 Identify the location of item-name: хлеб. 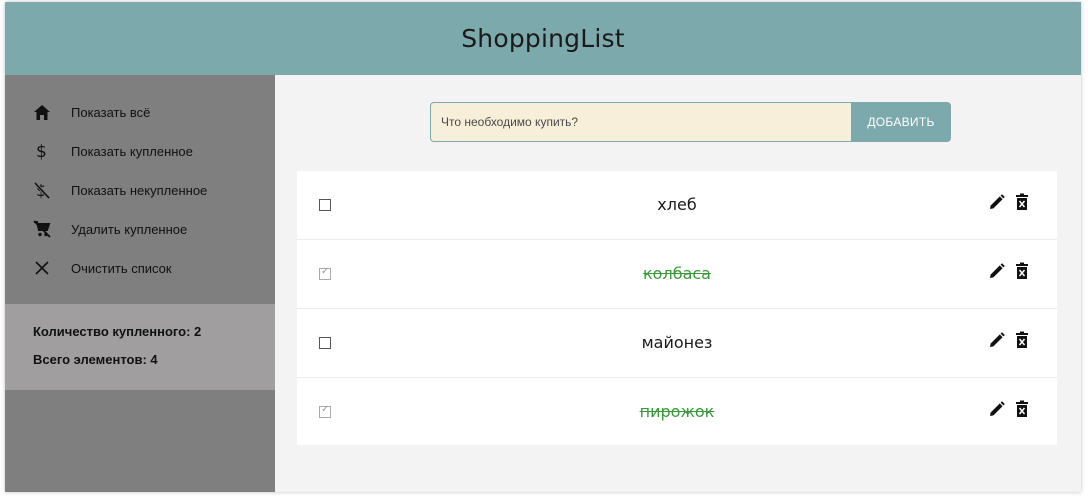
(677, 204).